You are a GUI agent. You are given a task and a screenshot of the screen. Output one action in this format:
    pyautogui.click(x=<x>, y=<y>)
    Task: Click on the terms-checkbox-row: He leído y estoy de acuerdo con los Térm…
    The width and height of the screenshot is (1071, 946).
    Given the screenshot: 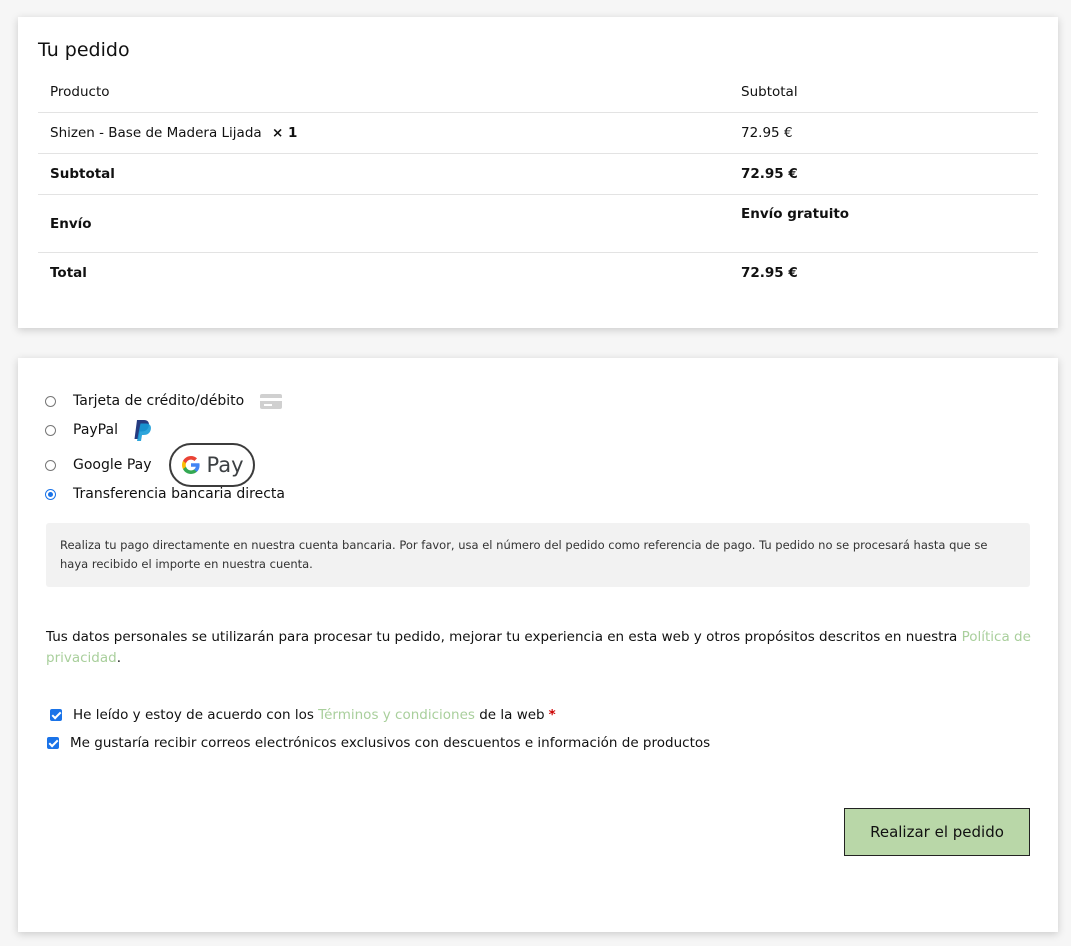 What is the action you would take?
    pyautogui.click(x=303, y=715)
    